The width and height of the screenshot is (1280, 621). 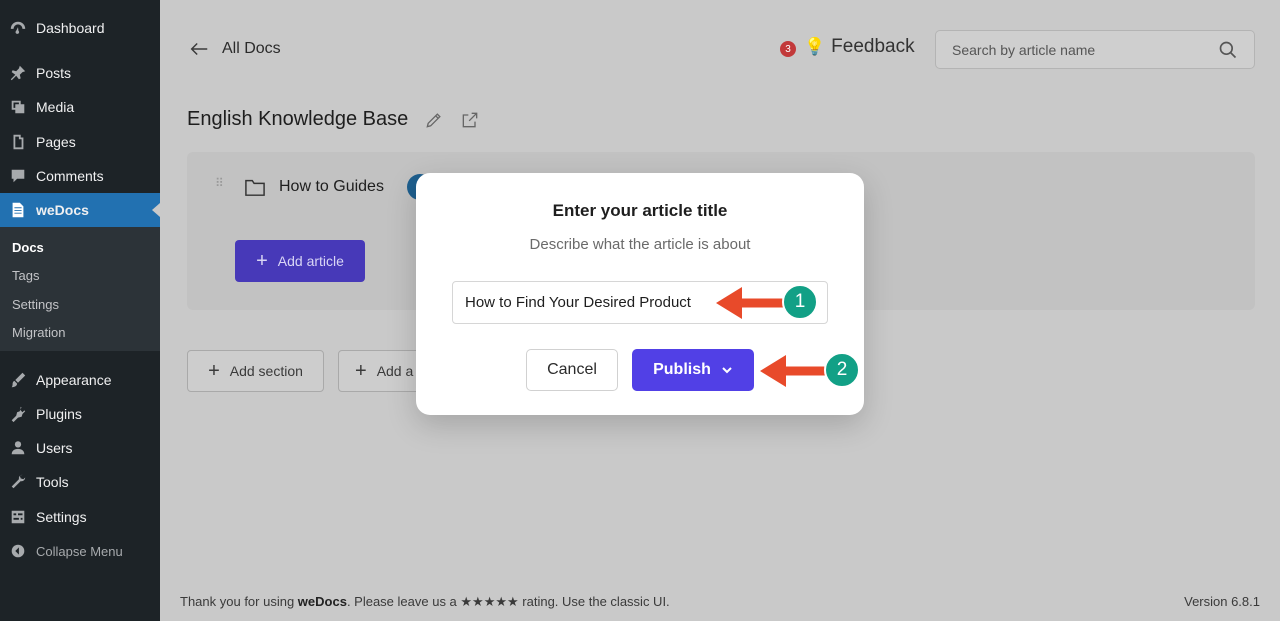 What do you see at coordinates (18, 210) in the screenshot?
I see `document-icon` at bounding box center [18, 210].